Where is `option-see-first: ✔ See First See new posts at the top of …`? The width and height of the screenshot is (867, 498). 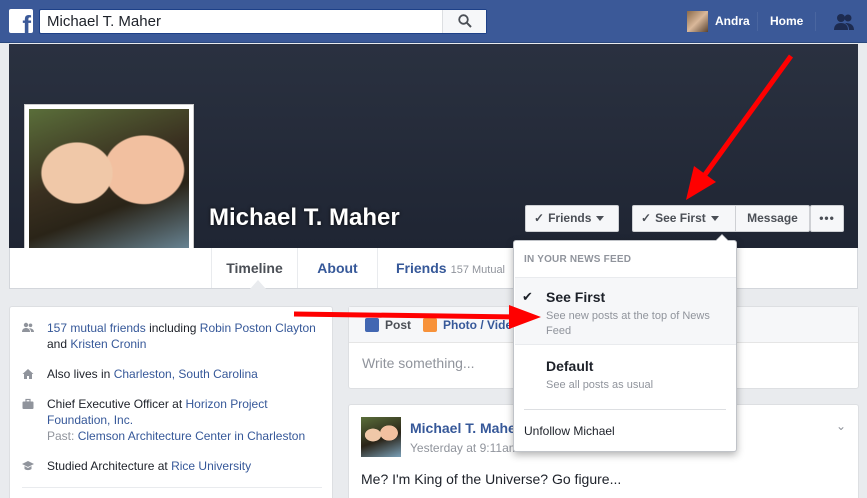 option-see-first: ✔ See First See new posts at the top of … is located at coordinates (625, 311).